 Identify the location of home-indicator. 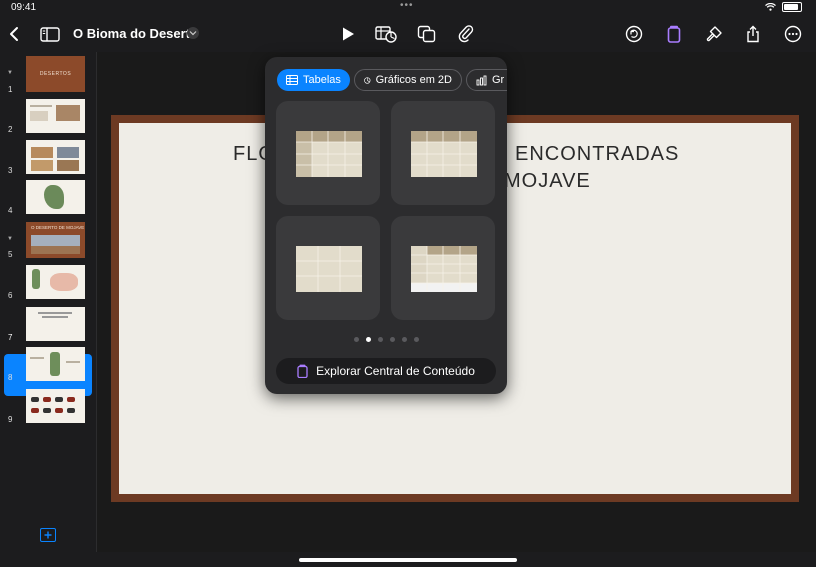
(408, 560).